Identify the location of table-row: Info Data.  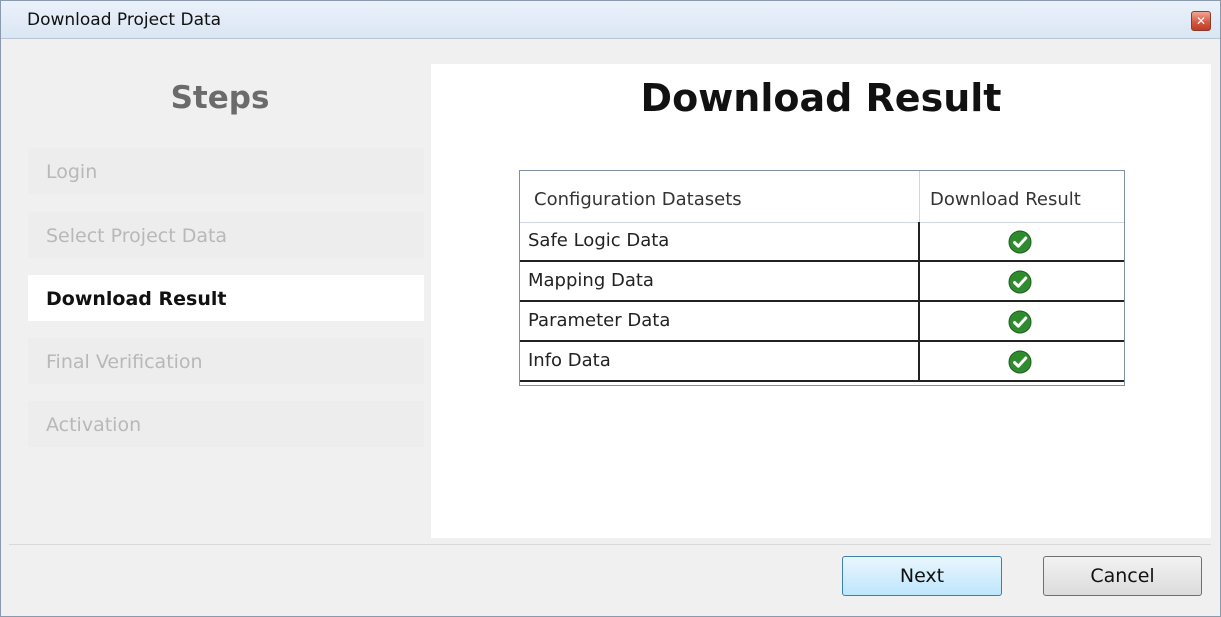
(822, 362).